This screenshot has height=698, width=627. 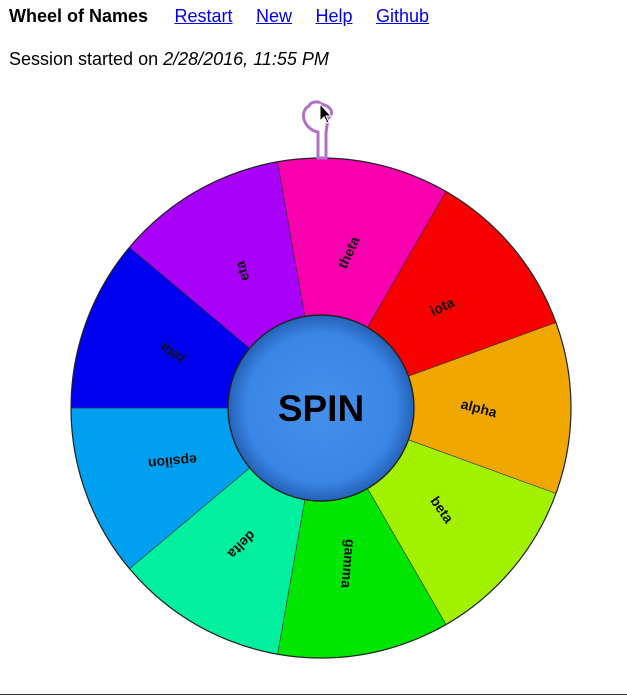 I want to click on wheel-pointer, so click(x=317, y=130).